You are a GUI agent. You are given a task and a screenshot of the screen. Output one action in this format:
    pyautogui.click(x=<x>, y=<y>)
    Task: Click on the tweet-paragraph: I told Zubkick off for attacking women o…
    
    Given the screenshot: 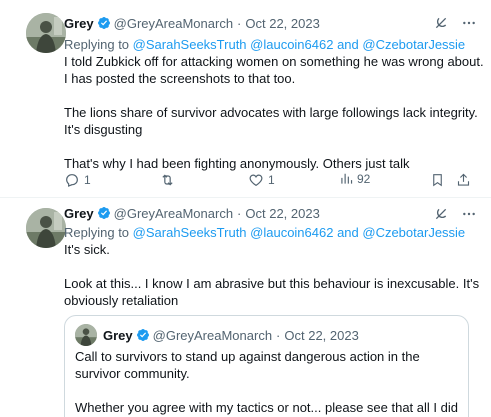 What is the action you would take?
    pyautogui.click(x=274, y=70)
    